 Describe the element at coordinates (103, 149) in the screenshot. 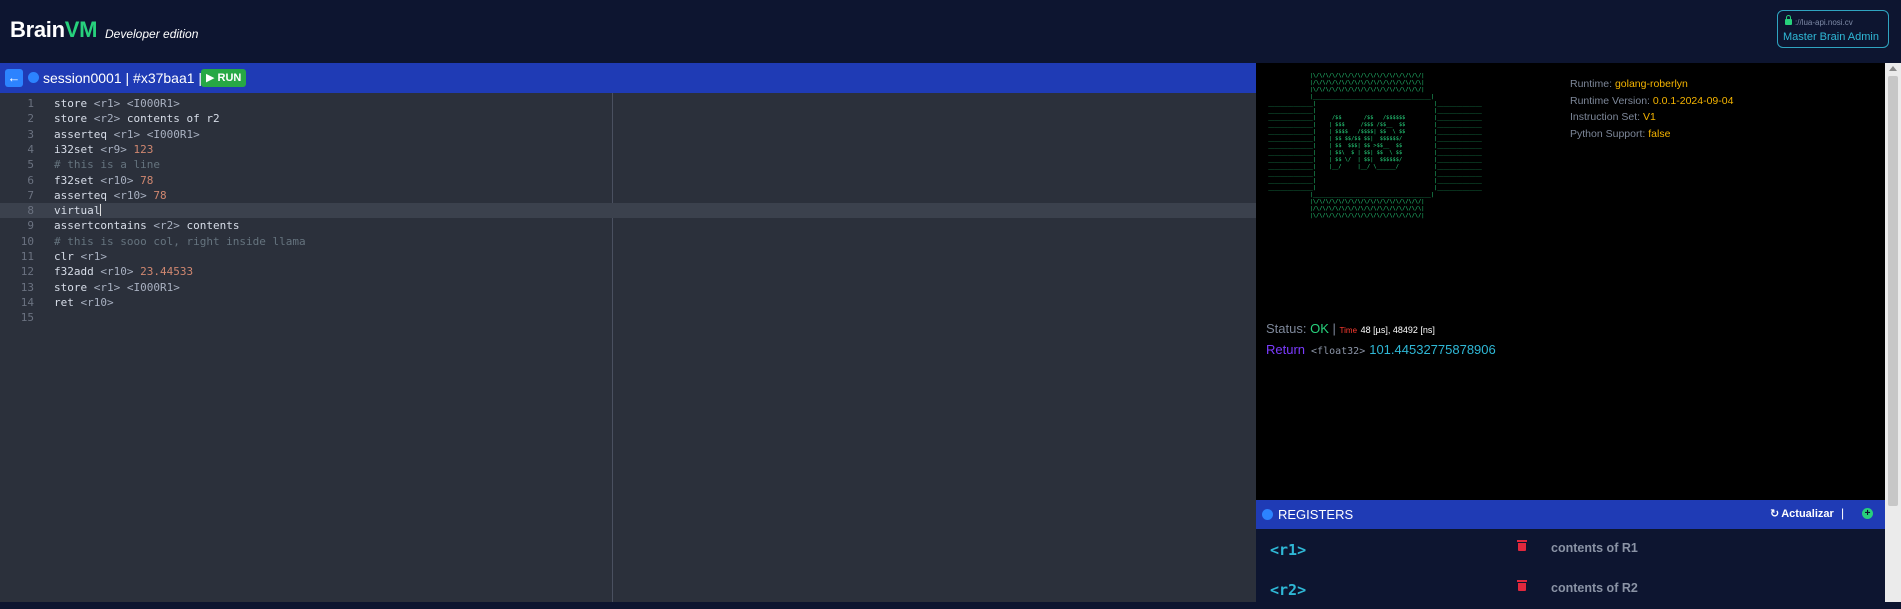

I see `code-text: i32set <r9> 123` at that location.